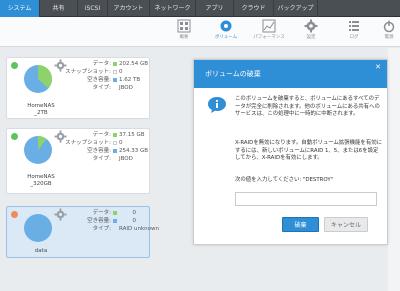 This screenshot has width=400, height=291. Describe the element at coordinates (354, 37) in the screenshot. I see `tool-logs-label: ログ` at that location.